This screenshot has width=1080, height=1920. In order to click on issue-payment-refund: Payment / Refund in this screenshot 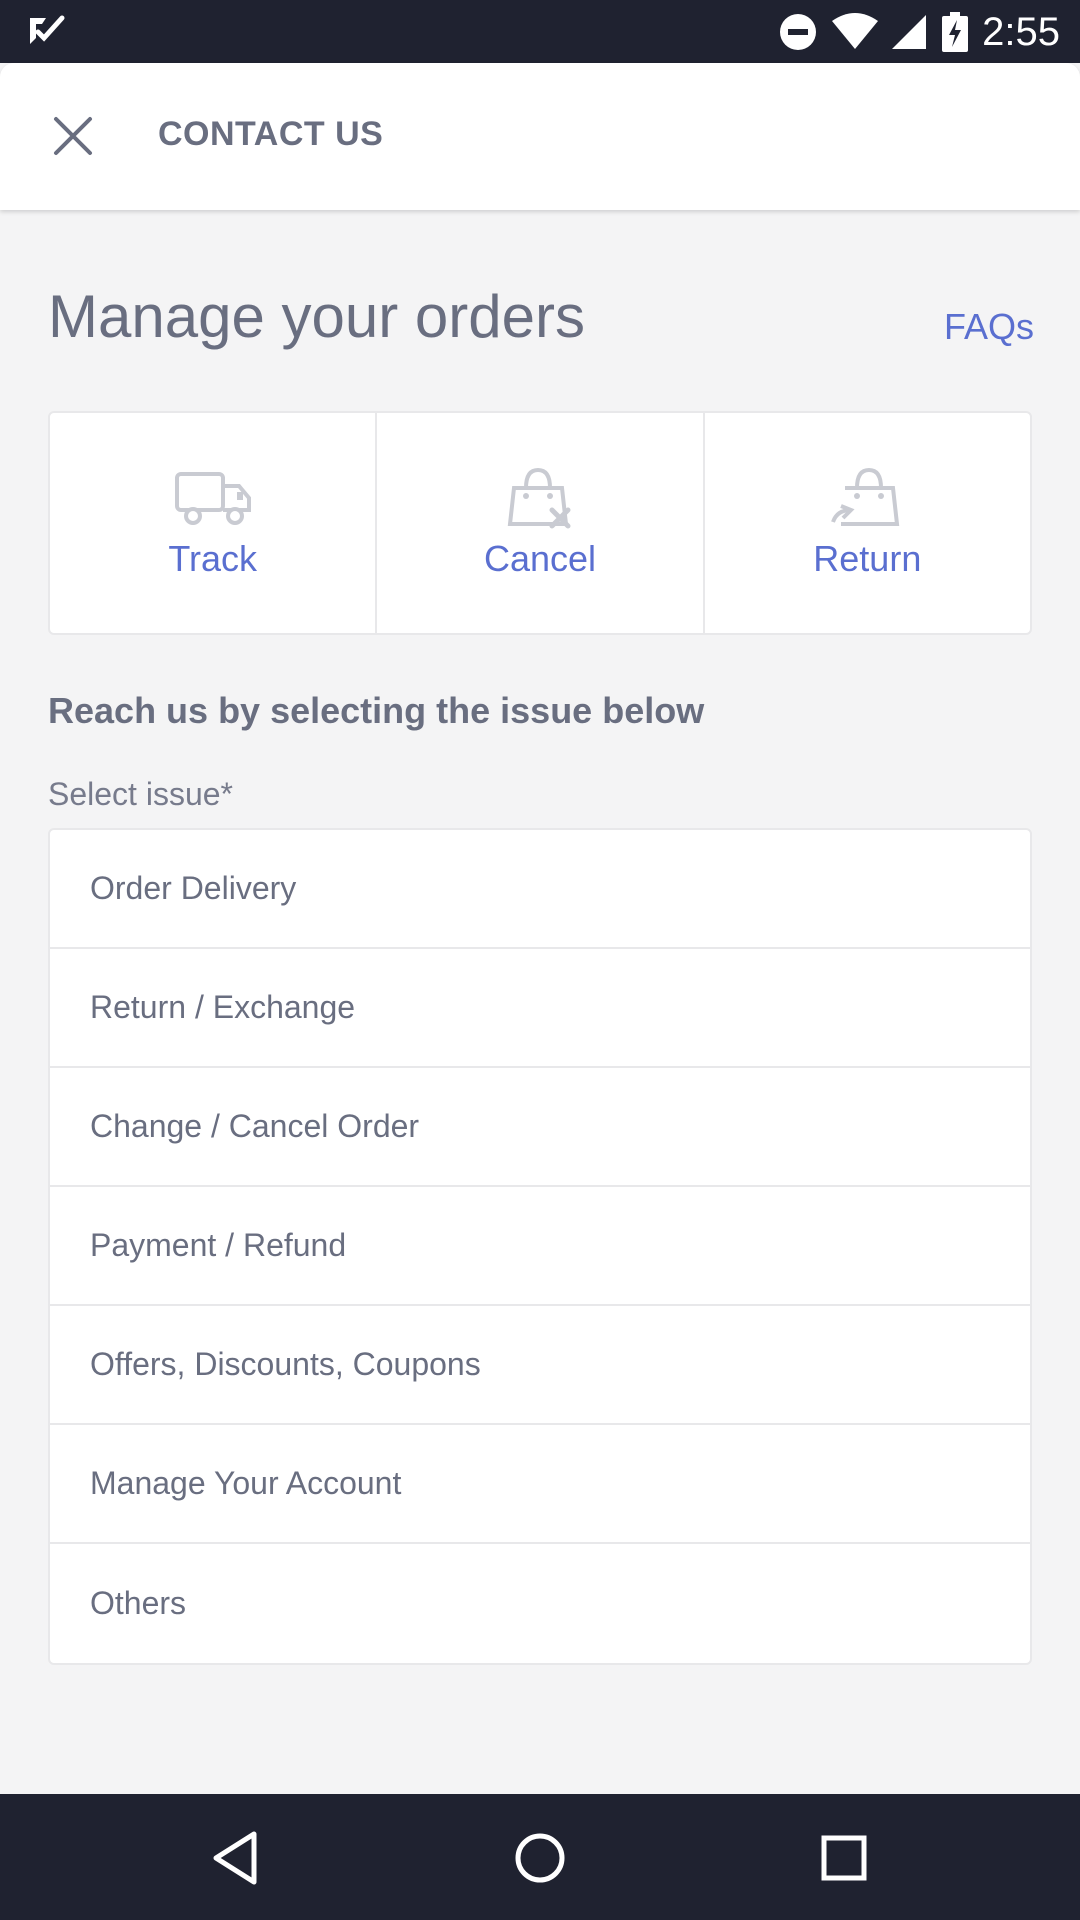, I will do `click(540, 1246)`.